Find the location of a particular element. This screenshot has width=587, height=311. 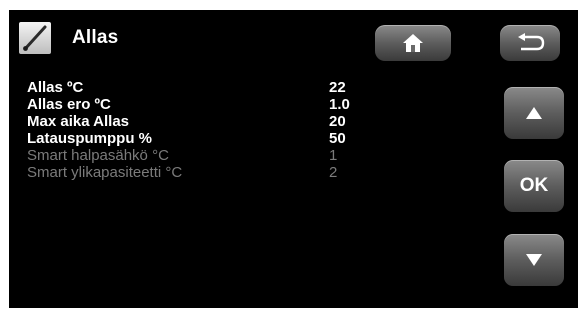

setting-row-allas: Allas ºC 22 is located at coordinates (197, 87).